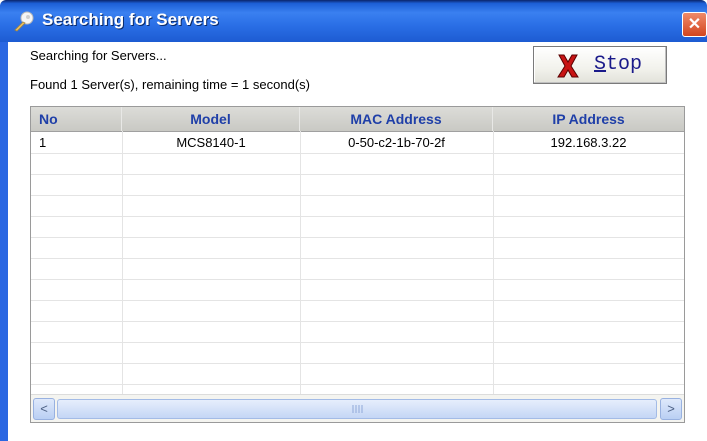 The image size is (707, 441). I want to click on horizontal-scrollbar: < >, so click(357, 408).